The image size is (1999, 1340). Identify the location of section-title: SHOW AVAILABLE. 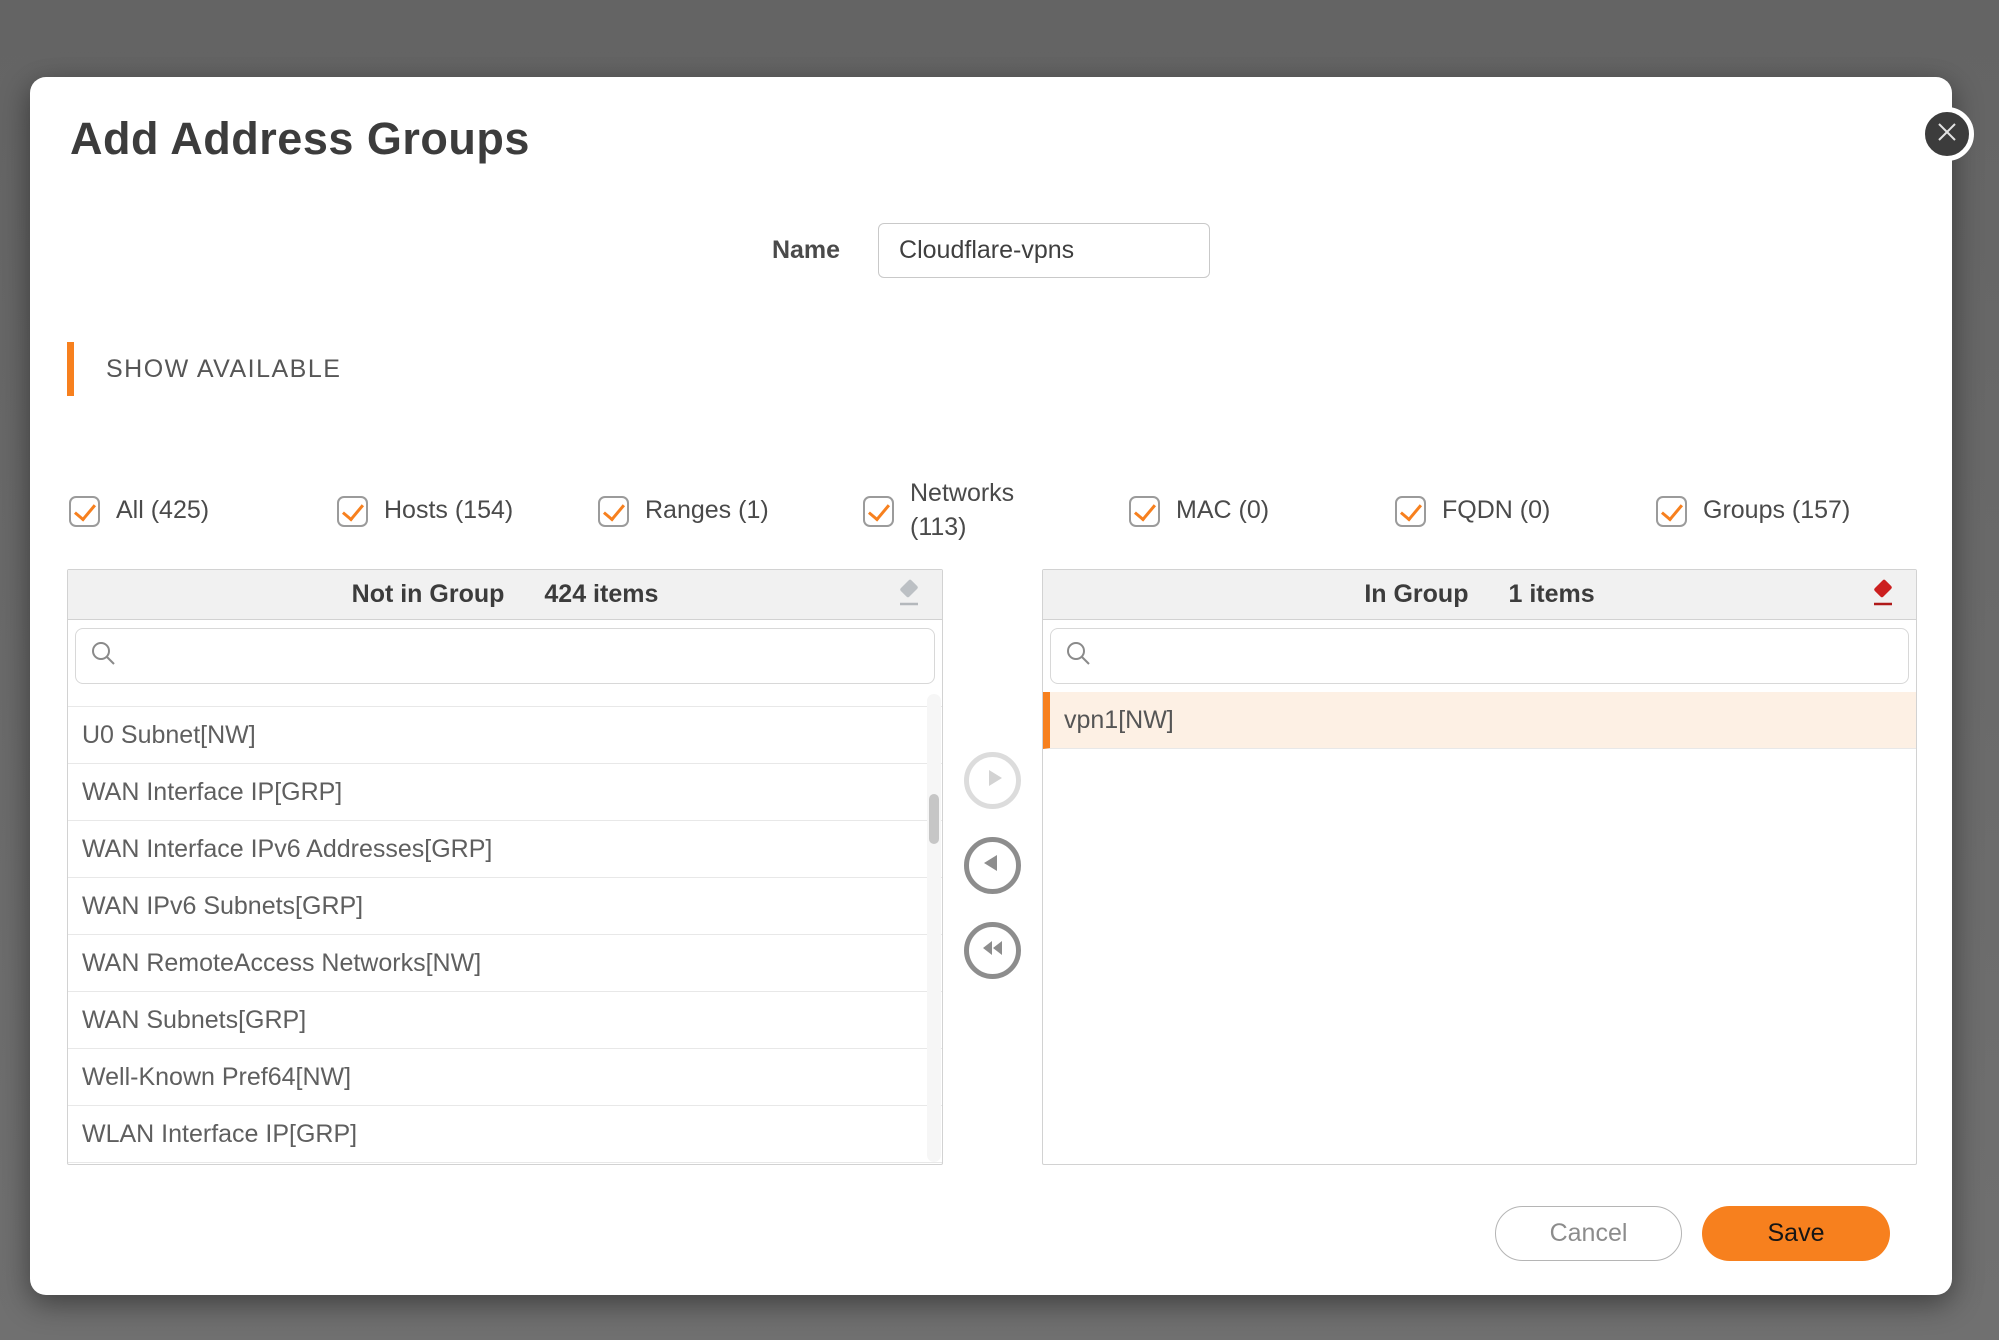
(224, 368).